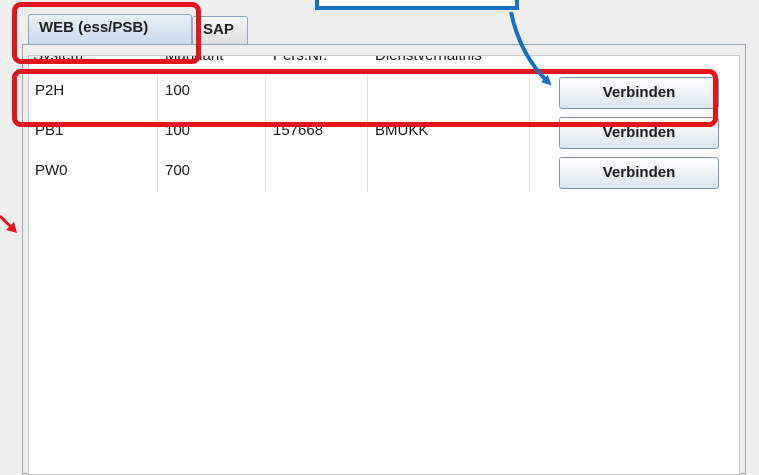 The image size is (759, 475). Describe the element at coordinates (530, 48) in the screenshot. I see `blue-arrow` at that location.